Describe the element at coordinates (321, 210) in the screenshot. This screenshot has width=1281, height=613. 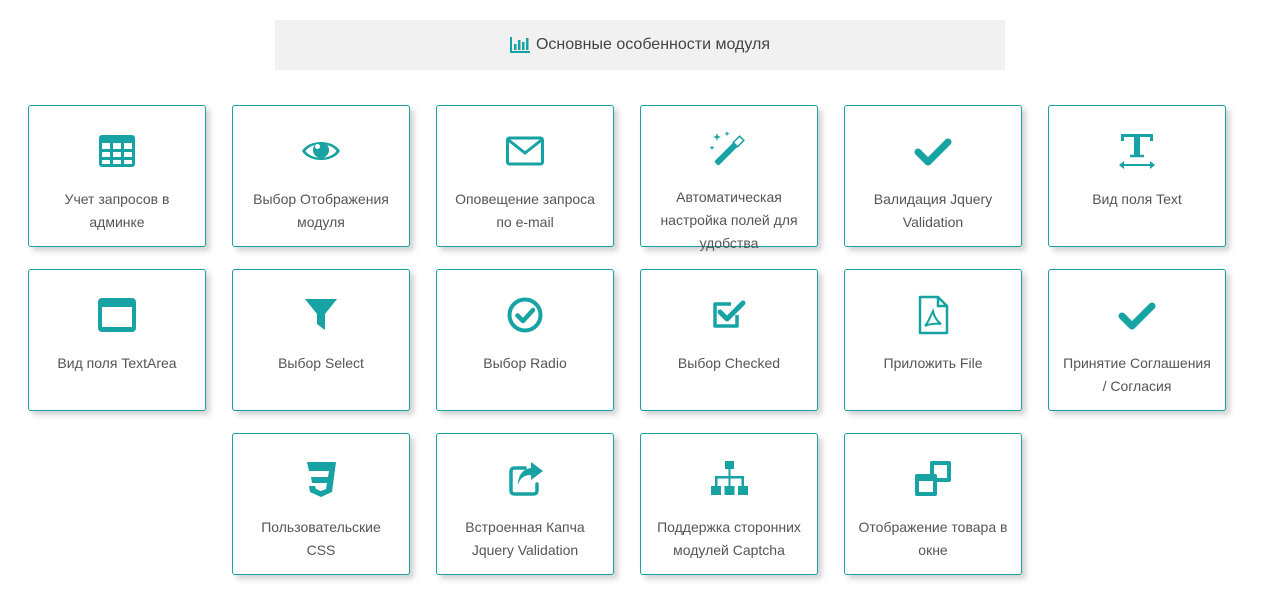
I see `feature-label: Выбор Отображения модуля` at that location.